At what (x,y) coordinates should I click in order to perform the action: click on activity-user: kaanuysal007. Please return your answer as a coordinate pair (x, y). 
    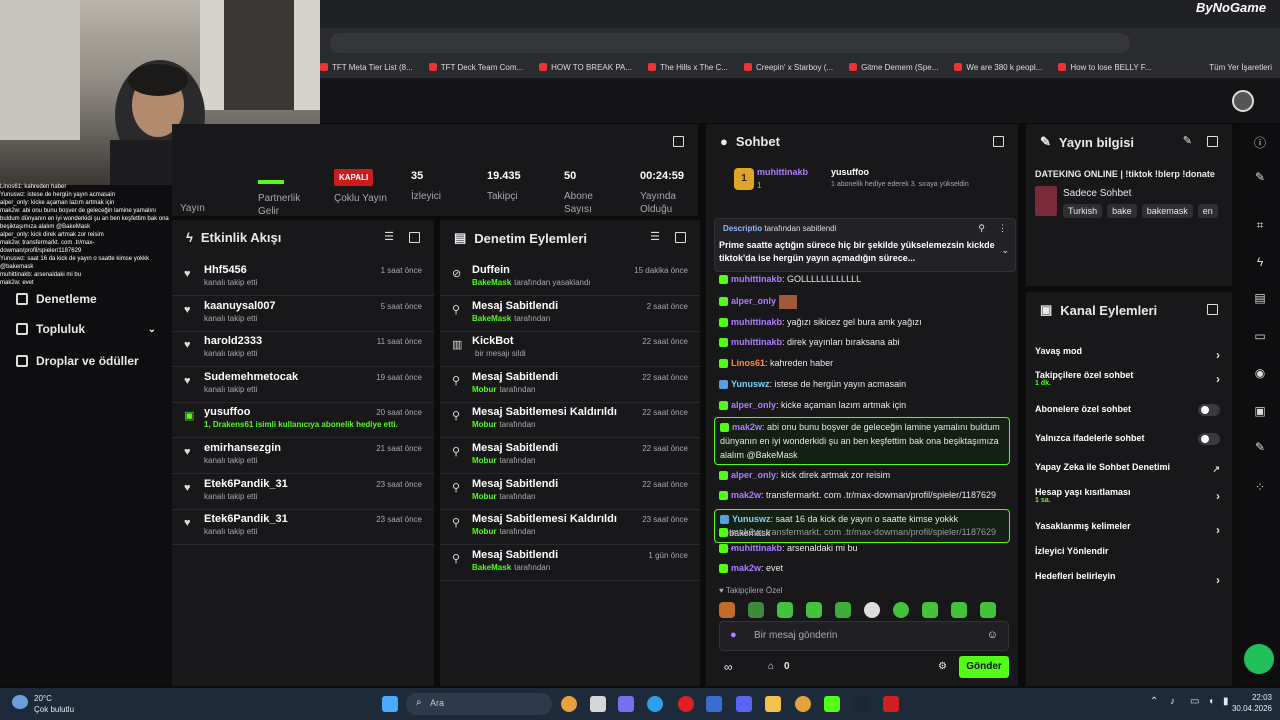
    Looking at the image, I should click on (240, 306).